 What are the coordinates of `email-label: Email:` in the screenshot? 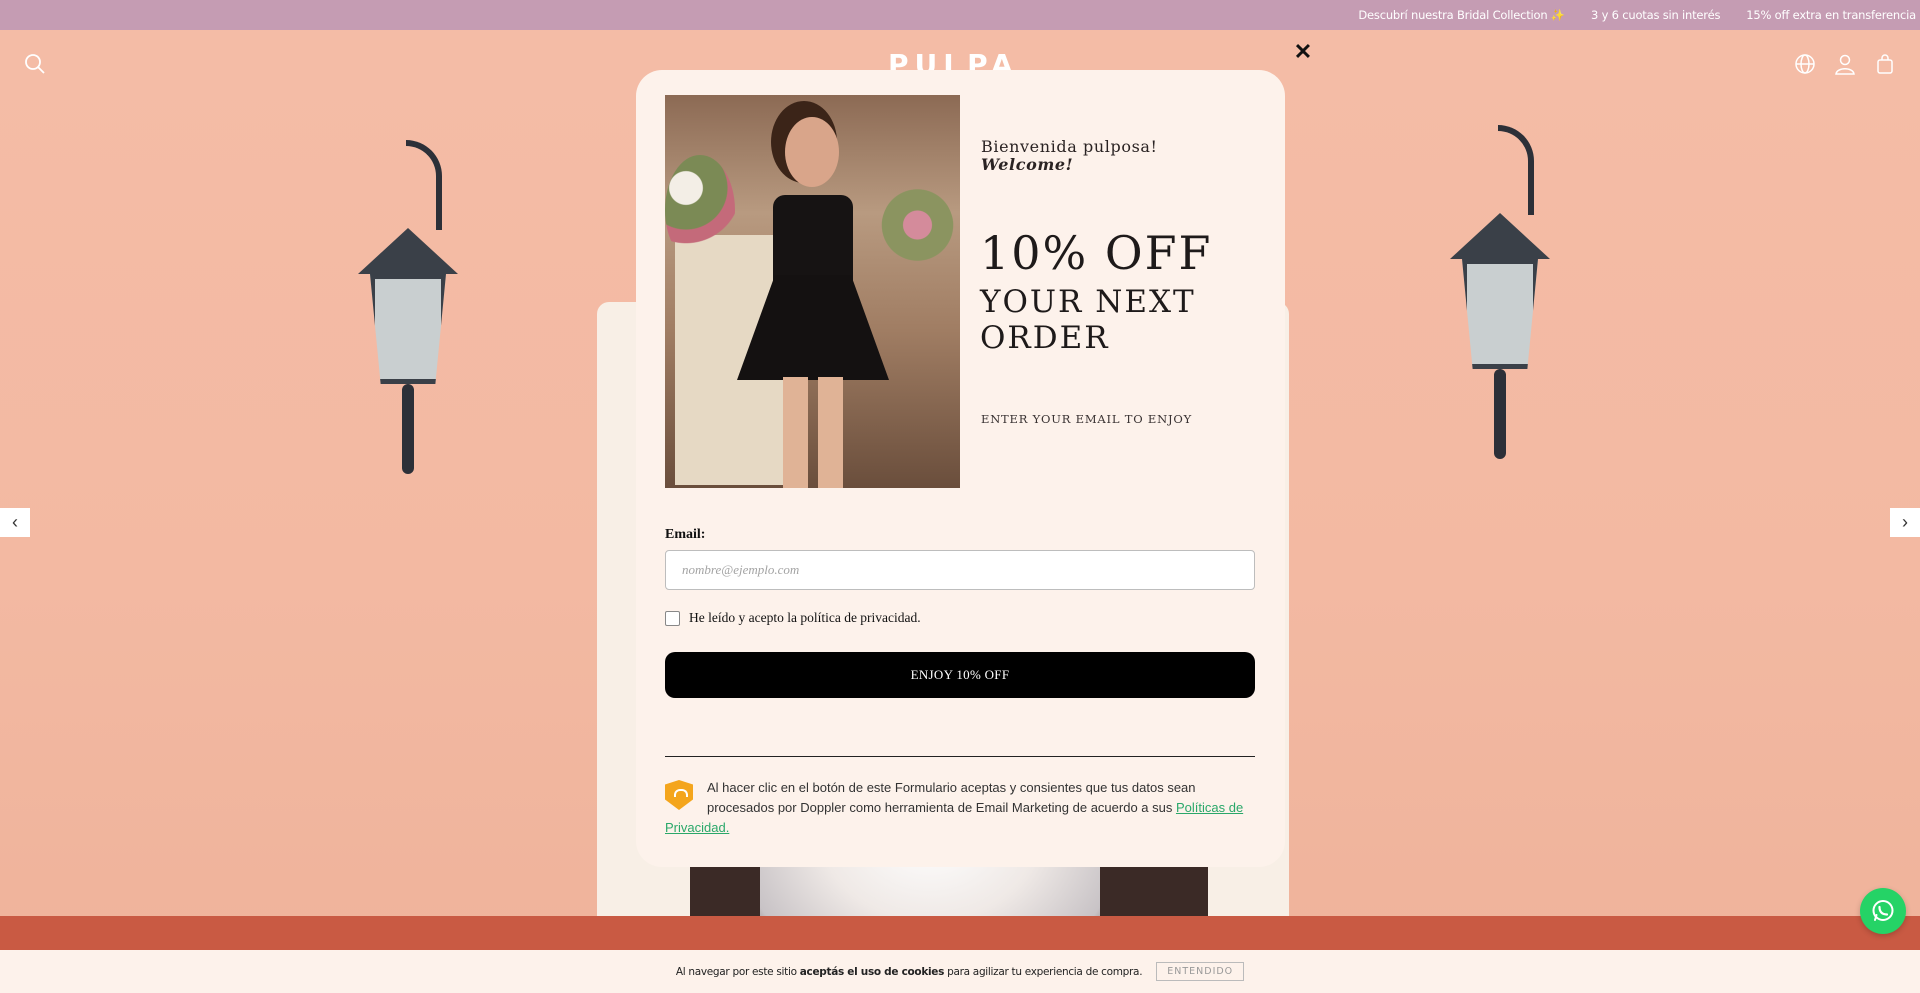 It's located at (685, 534).